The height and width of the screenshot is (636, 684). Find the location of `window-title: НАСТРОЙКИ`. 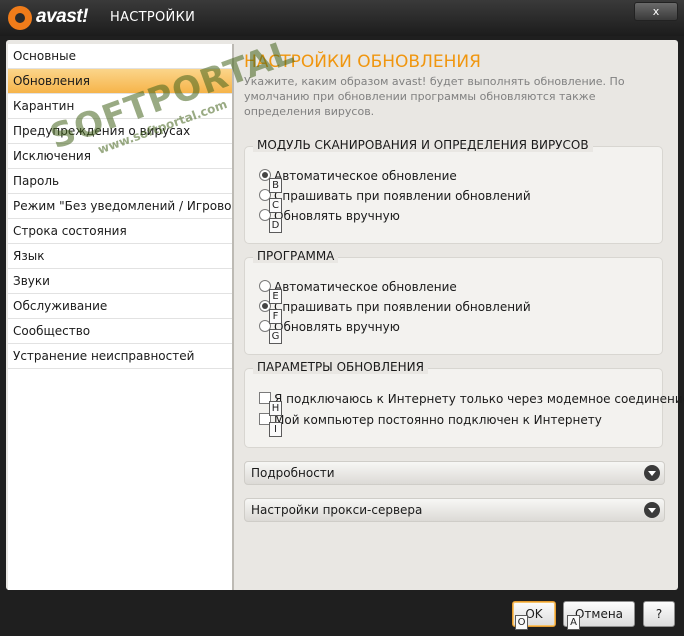

window-title: НАСТРОЙКИ is located at coordinates (153, 17).